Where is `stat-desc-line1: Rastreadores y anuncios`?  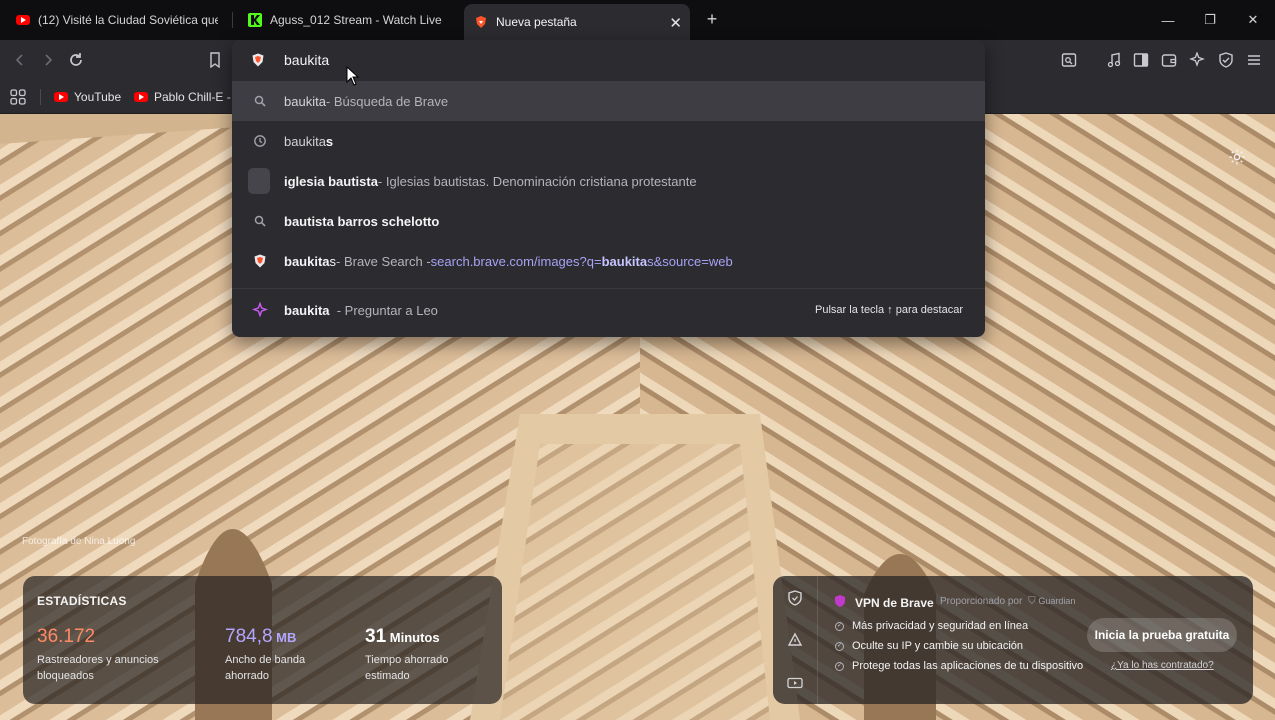 stat-desc-line1: Rastreadores y anuncios is located at coordinates (98, 660).